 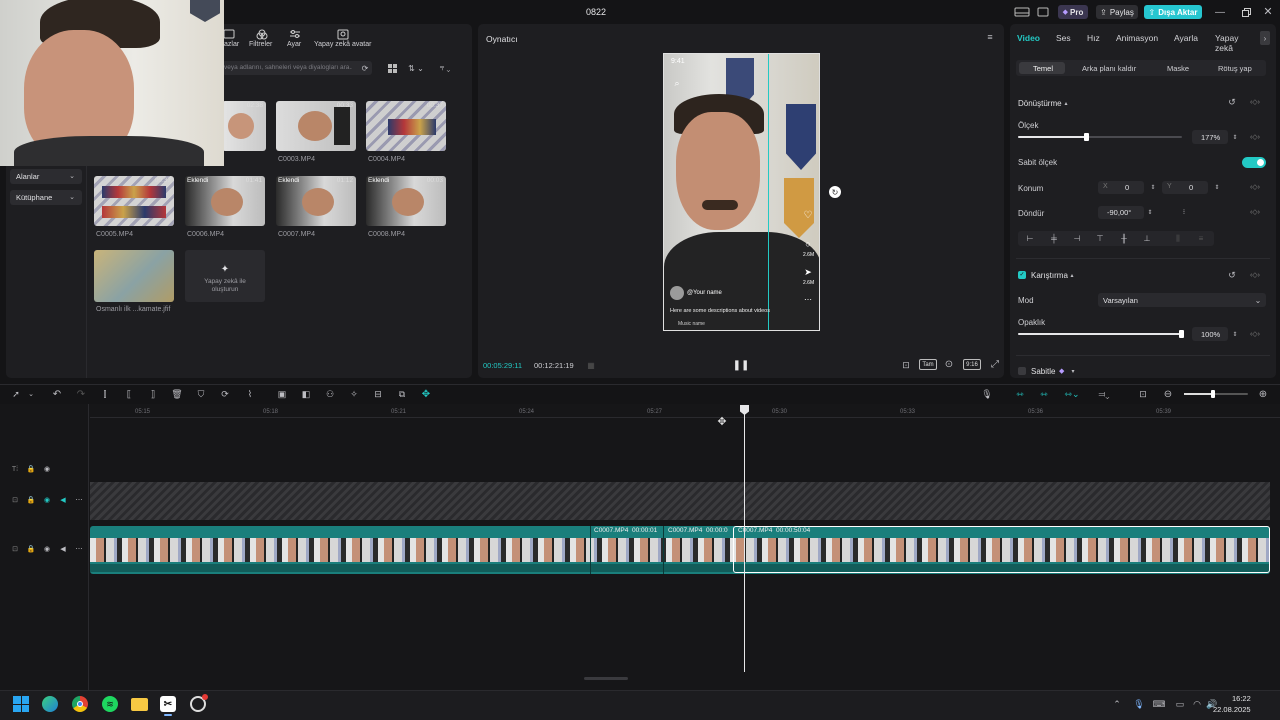 I want to click on adjust-icon, so click(x=295, y=34).